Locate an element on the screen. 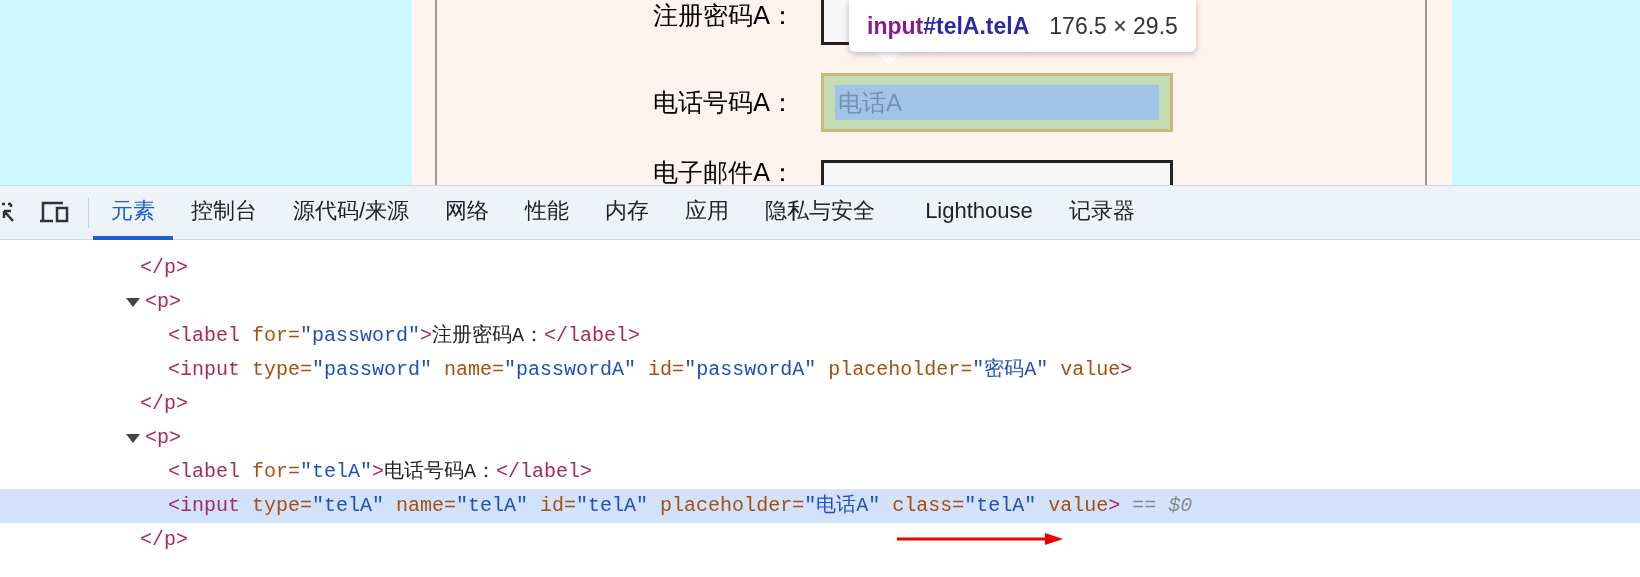  devtools-tab: 隐私与安全 is located at coordinates (820, 212).